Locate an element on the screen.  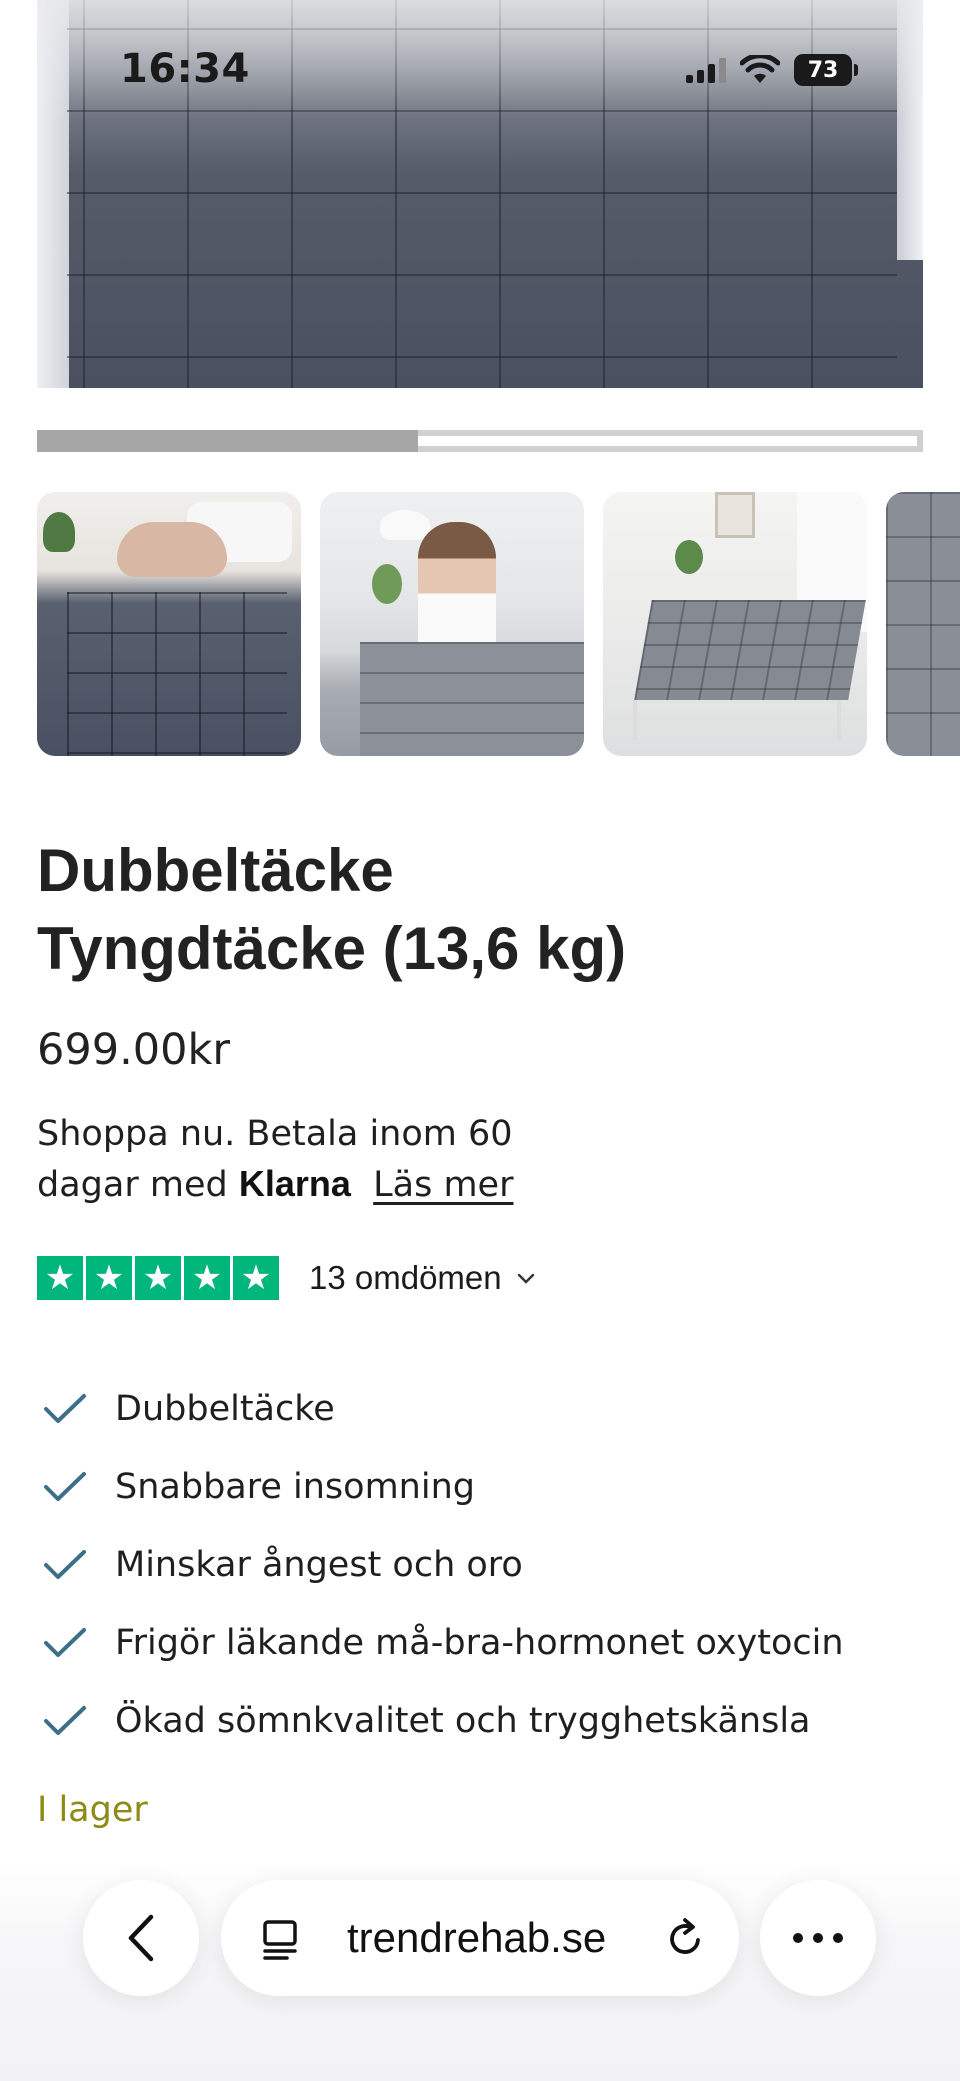
feature-item: Ökad sömnkvalitet och trygghetskänsla is located at coordinates (440, 1721).